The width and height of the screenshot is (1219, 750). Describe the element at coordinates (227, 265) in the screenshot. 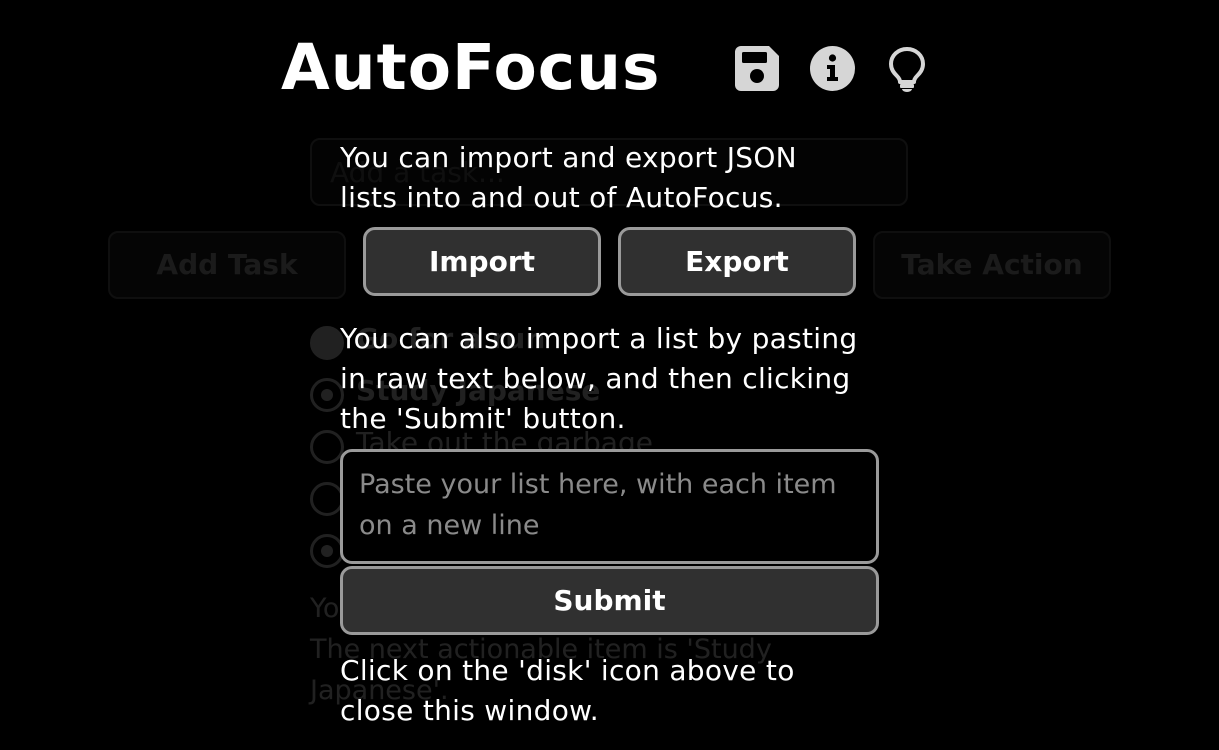

I see `add-task-button: Add Task` at that location.